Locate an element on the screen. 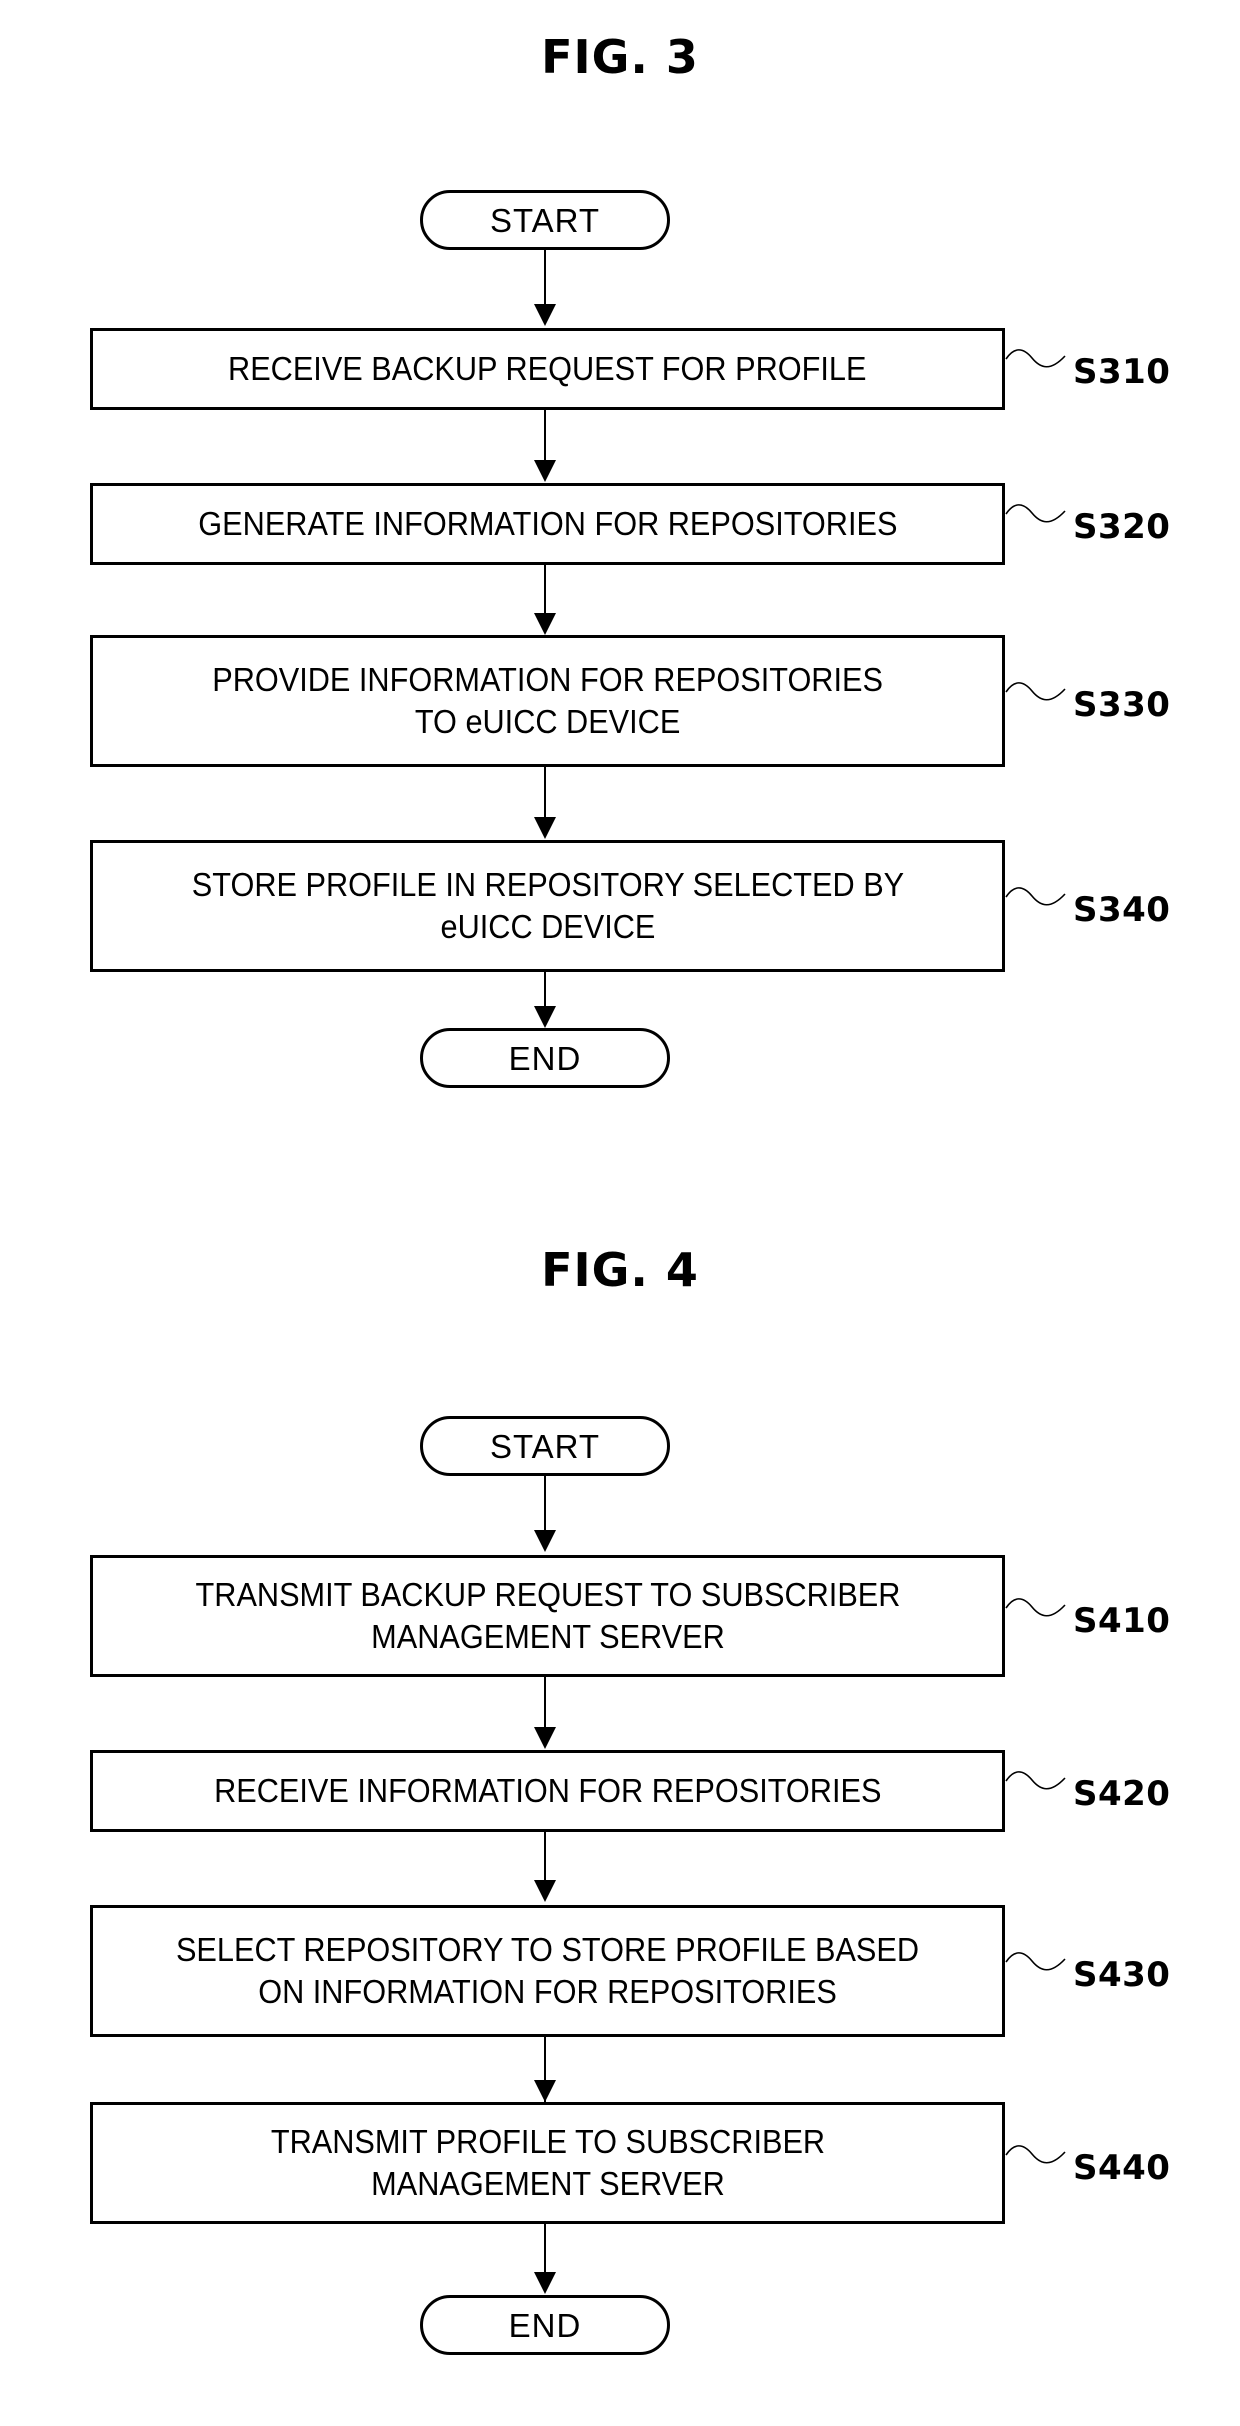  fig3-step-text-2: GENERATE INFORMATION FOR REPOSITORIES is located at coordinates (547, 523).